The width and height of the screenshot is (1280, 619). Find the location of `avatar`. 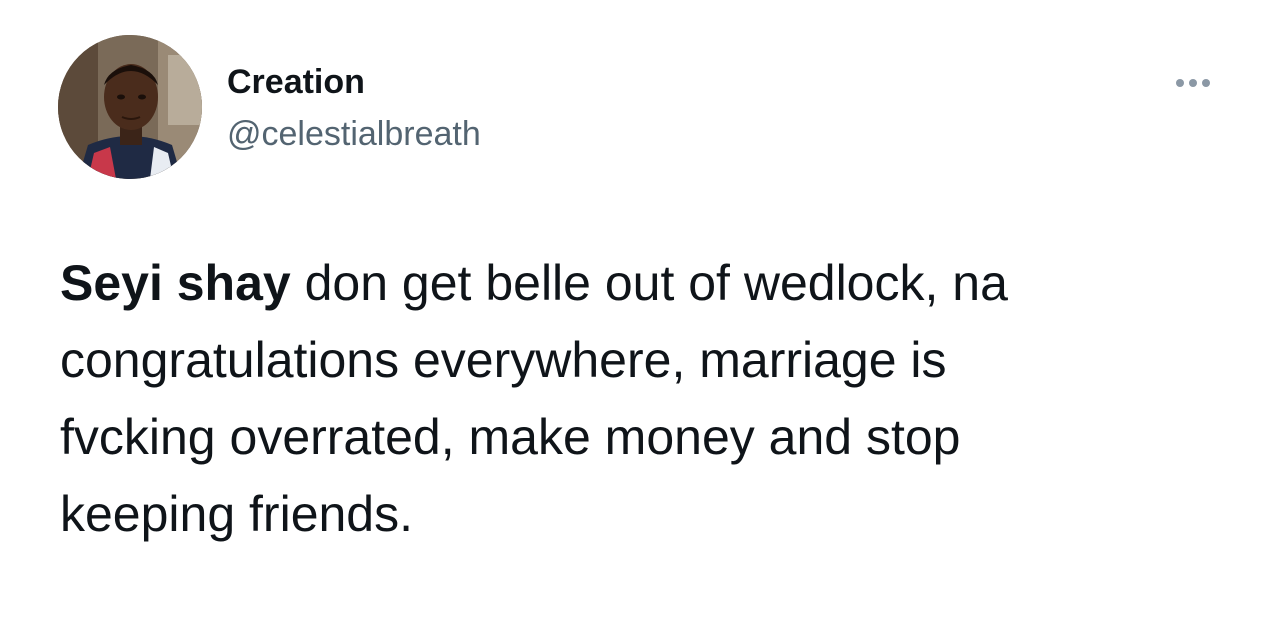

avatar is located at coordinates (130, 107).